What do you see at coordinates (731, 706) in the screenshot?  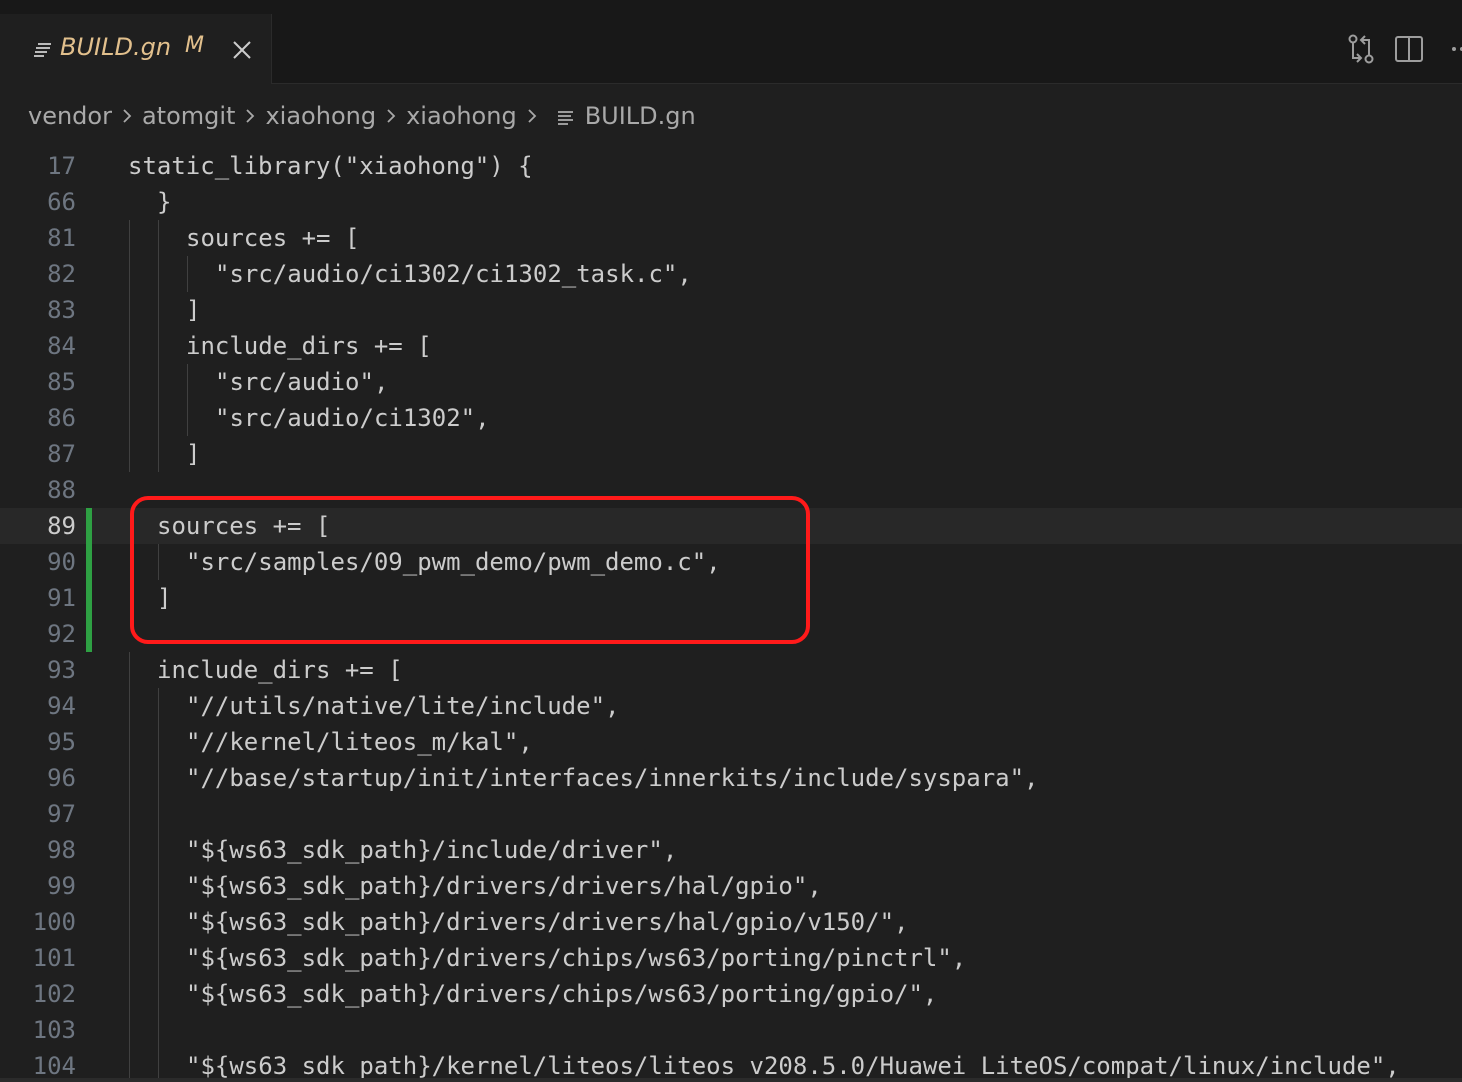 I see `code-line: 94 "//utils/native/lite/include",` at bounding box center [731, 706].